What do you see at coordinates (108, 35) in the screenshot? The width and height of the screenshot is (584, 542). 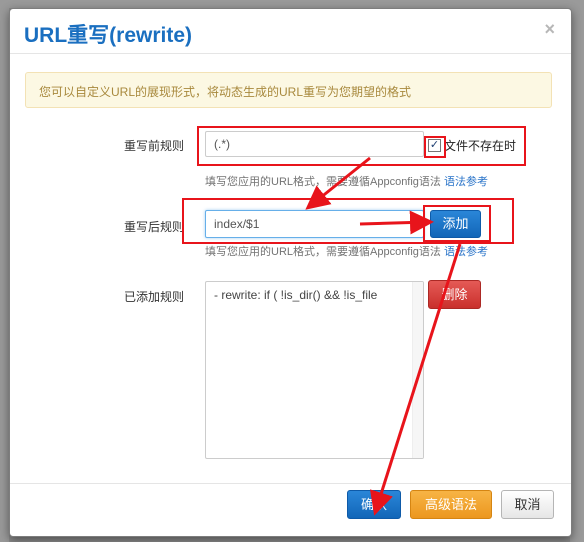 I see `dialog-title: URL重写(rewrite)` at bounding box center [108, 35].